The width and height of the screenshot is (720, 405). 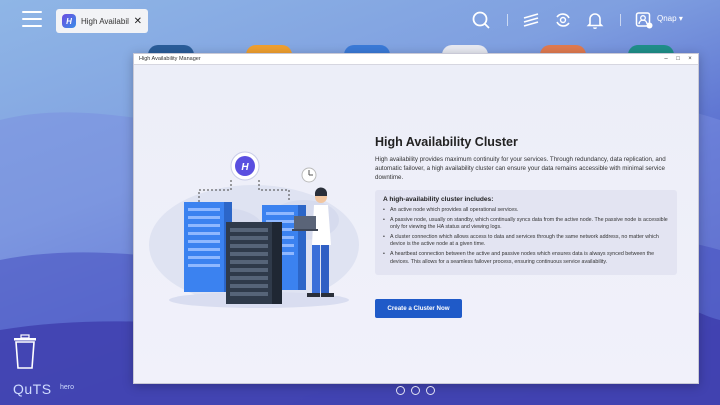 I want to click on main-menu-button, so click(x=32, y=19).